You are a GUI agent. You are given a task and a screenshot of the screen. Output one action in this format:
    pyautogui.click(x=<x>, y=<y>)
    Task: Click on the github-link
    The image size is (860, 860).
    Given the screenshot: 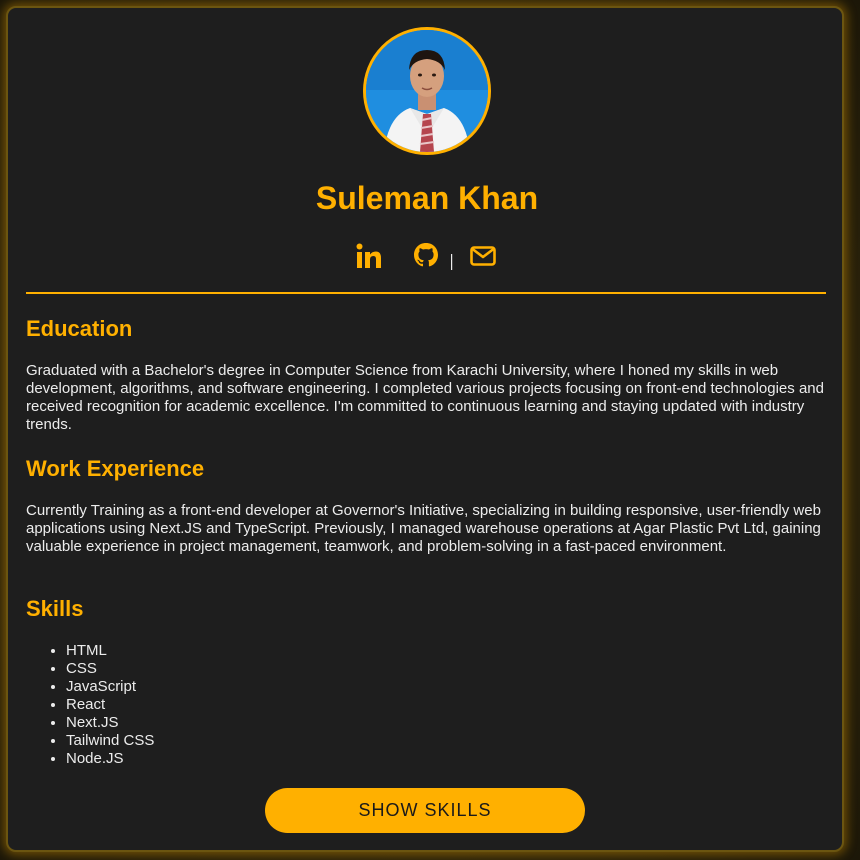 What is the action you would take?
    pyautogui.click(x=426, y=256)
    